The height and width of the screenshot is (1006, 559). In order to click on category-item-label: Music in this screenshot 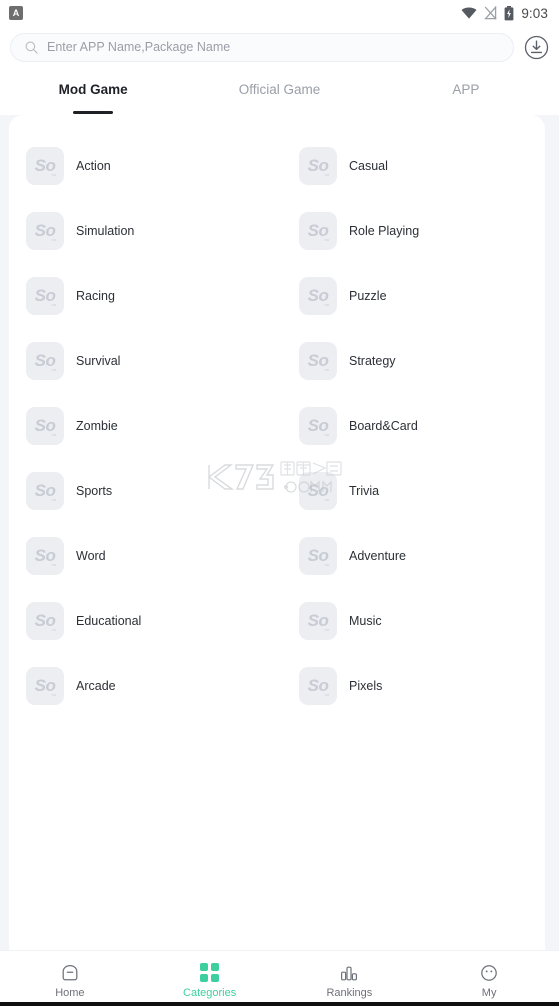, I will do `click(365, 620)`.